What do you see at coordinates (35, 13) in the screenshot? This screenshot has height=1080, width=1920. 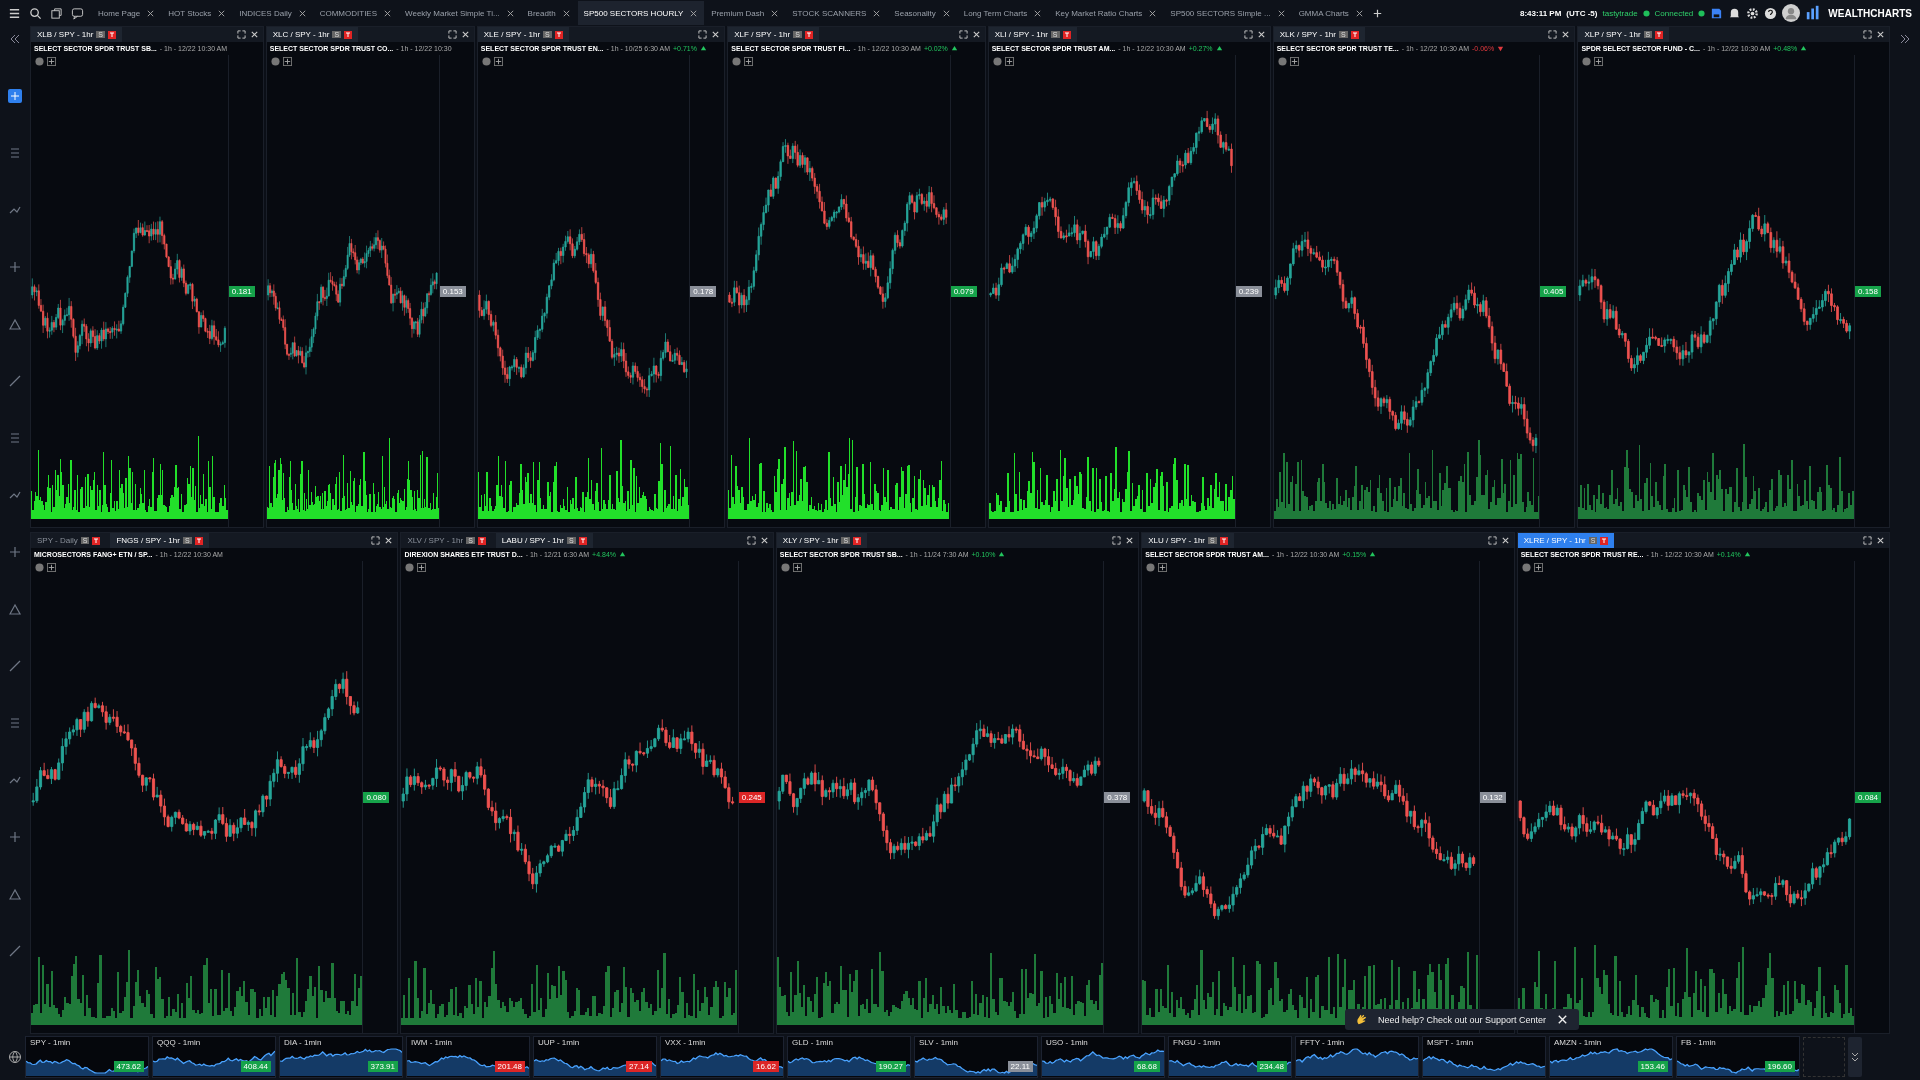 I see `search-icon` at bounding box center [35, 13].